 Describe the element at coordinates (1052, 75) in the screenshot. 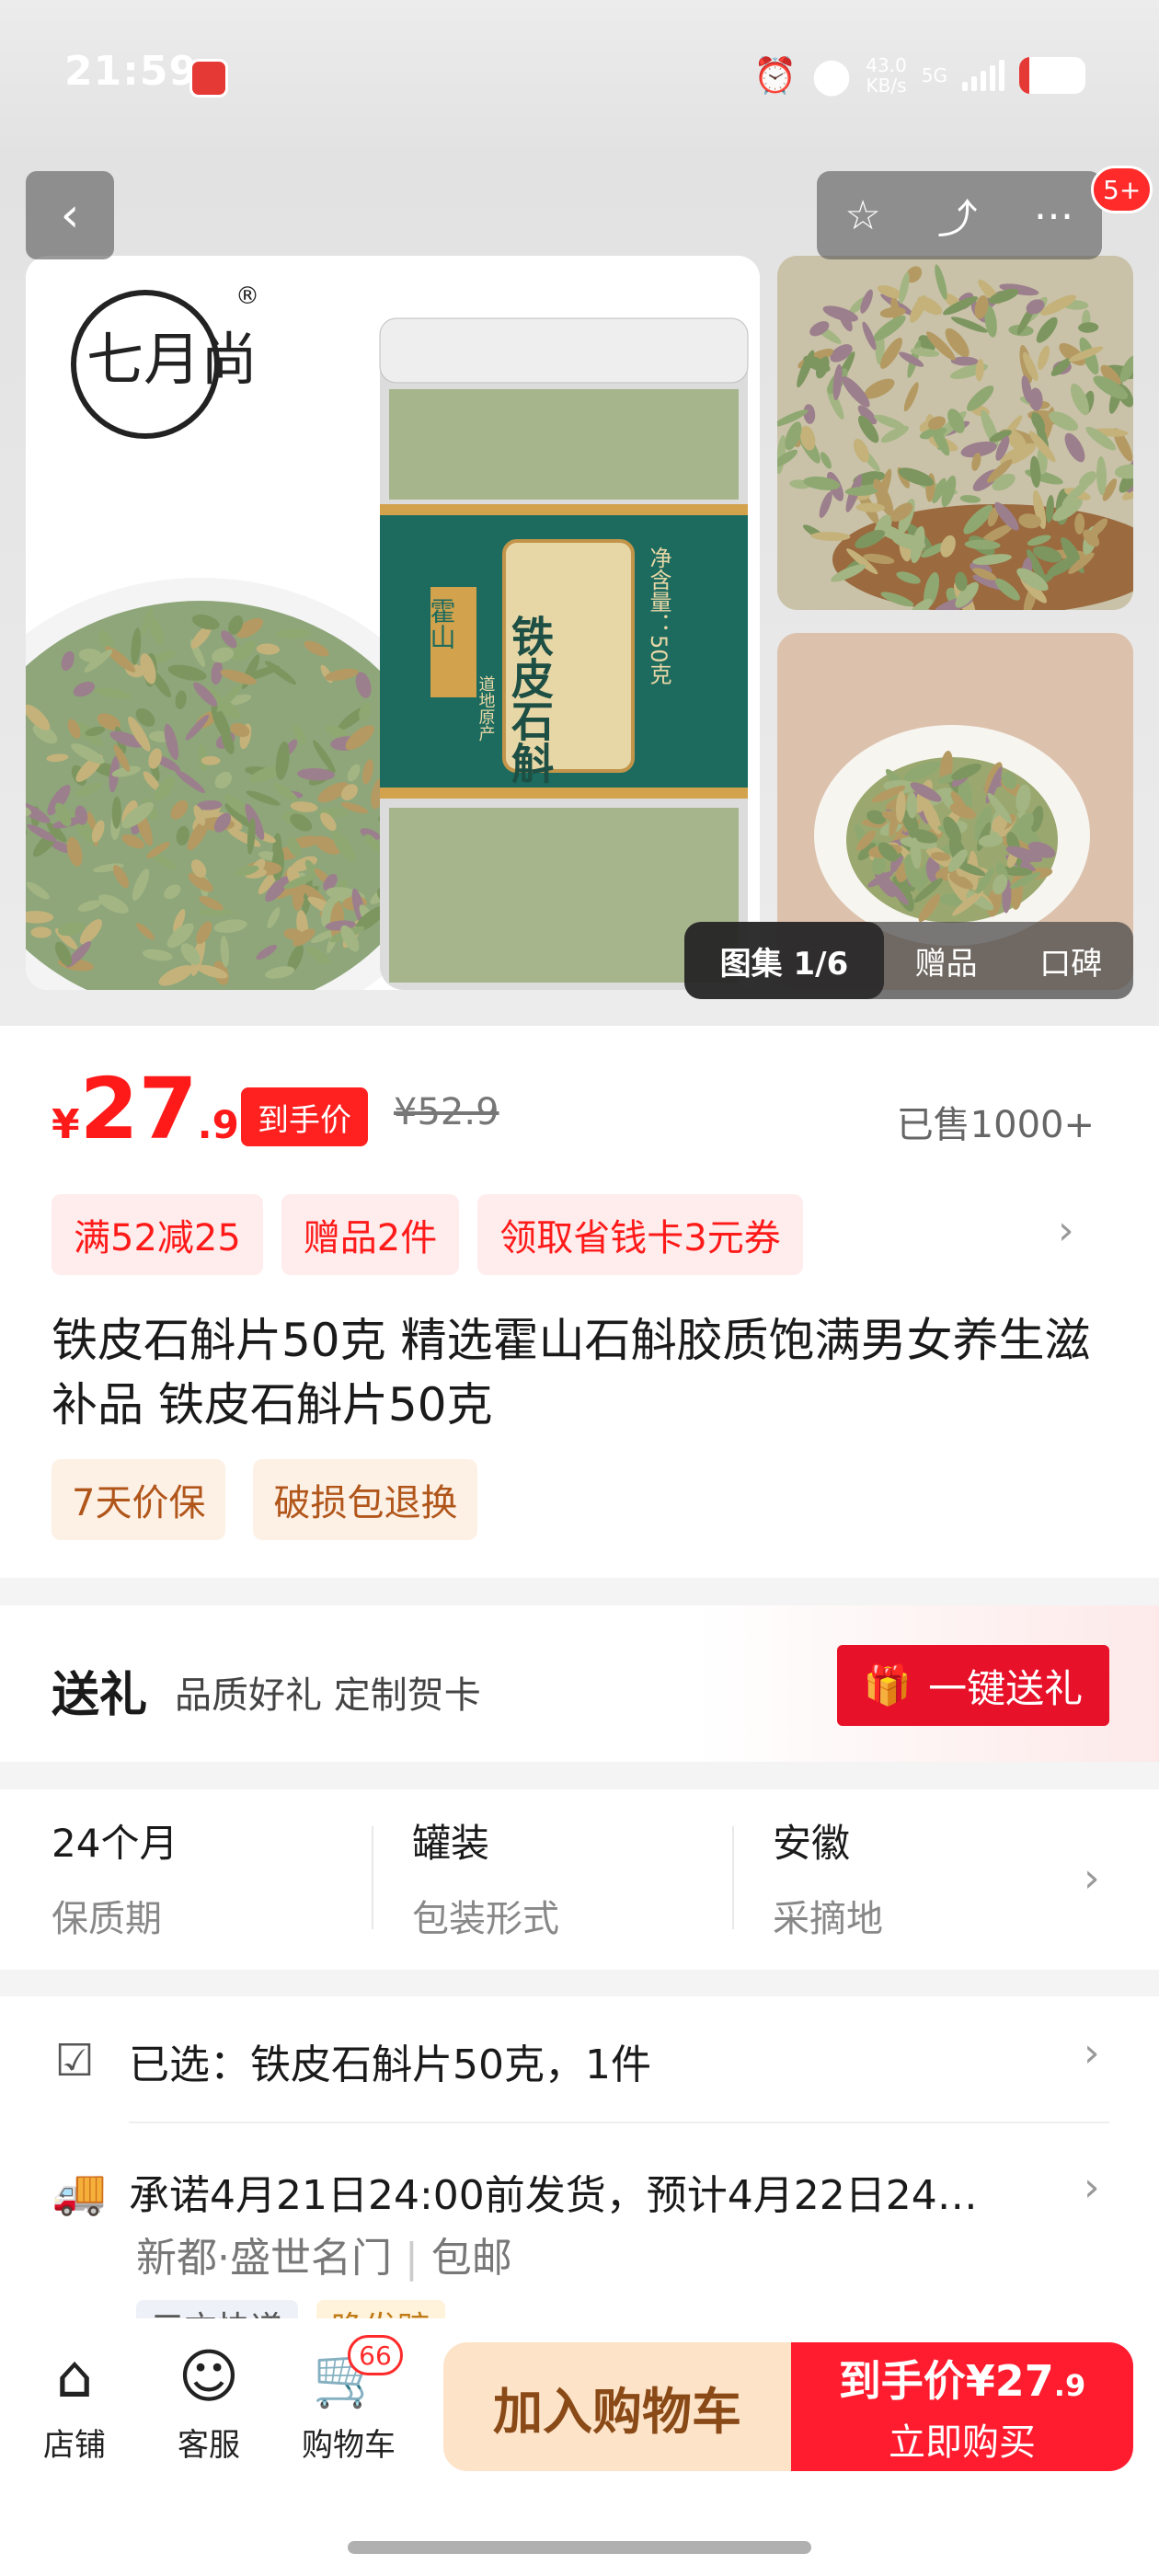

I see `battery-icon` at that location.